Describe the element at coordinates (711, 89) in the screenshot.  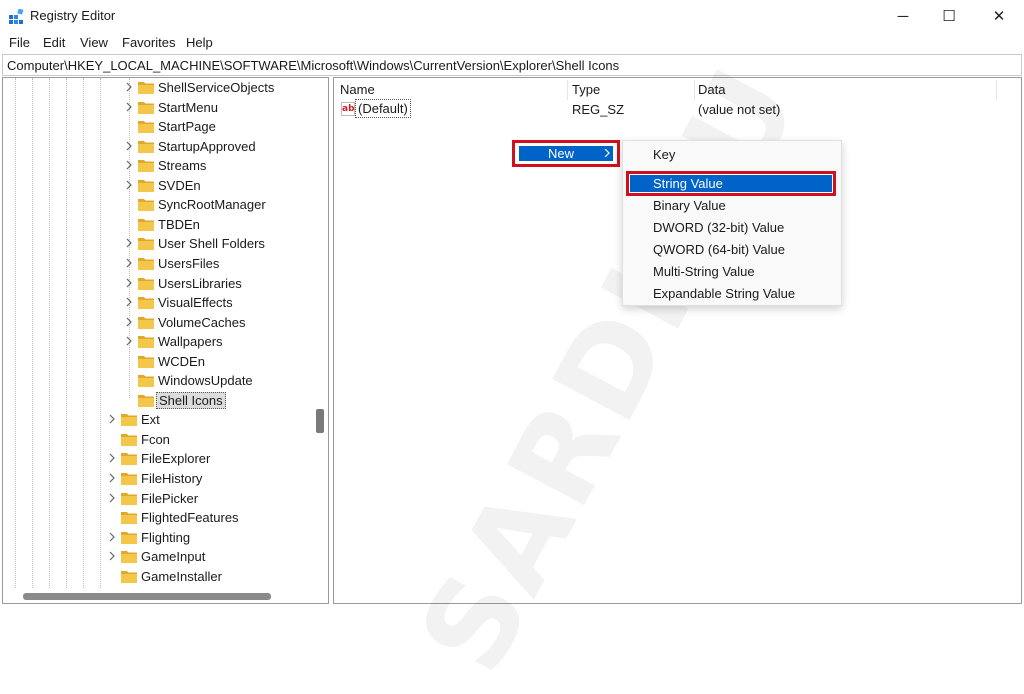
I see `column-header-data: Data` at that location.